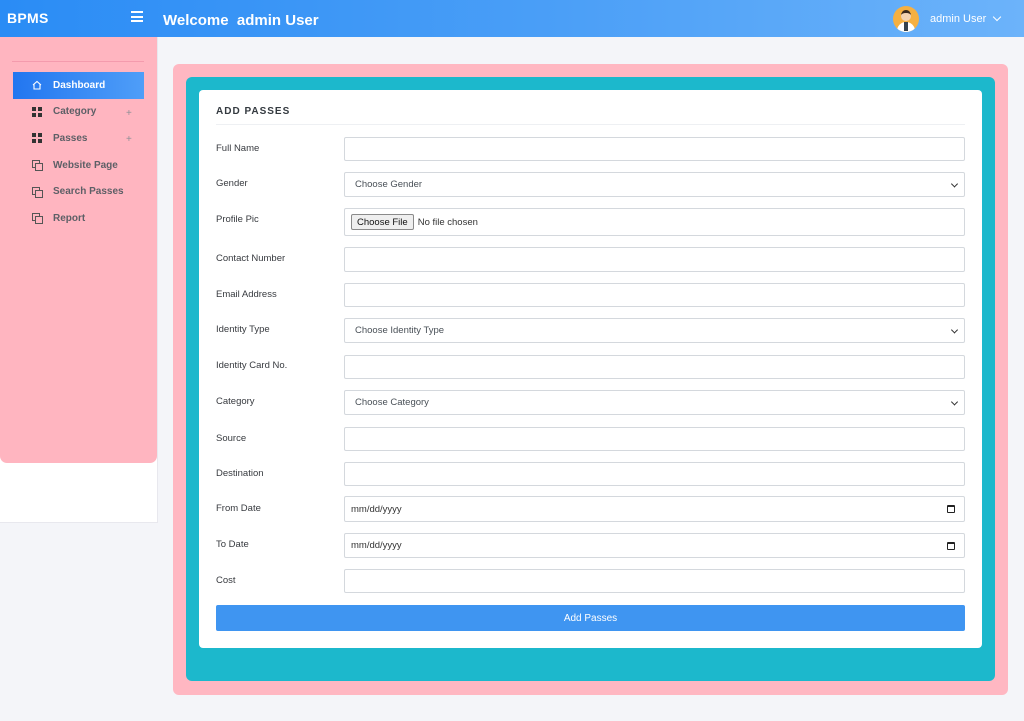  I want to click on avatar, so click(906, 19).